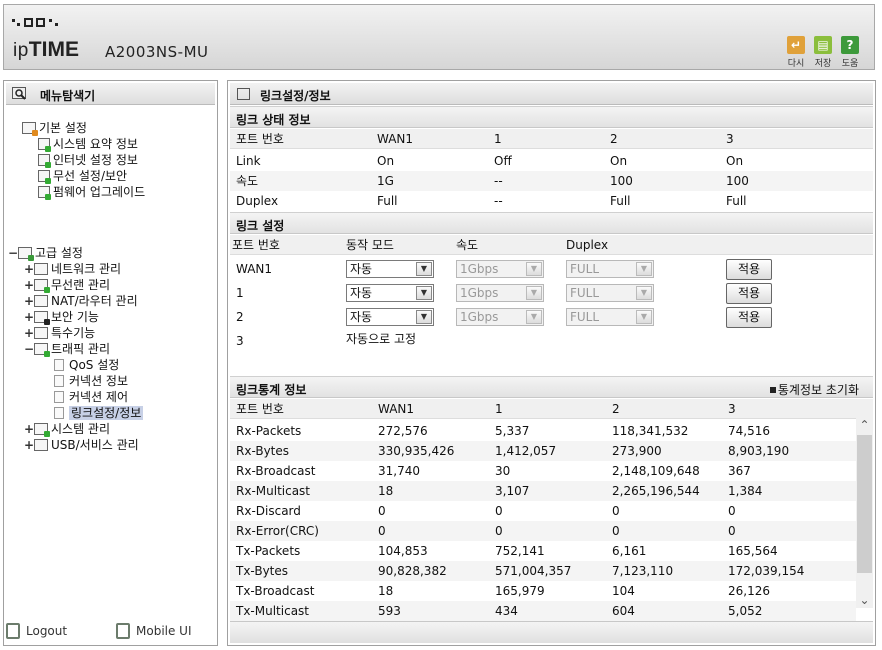 Image resolution: width=882 pixels, height=650 pixels. Describe the element at coordinates (386, 491) in the screenshot. I see `stat-value: 18` at that location.